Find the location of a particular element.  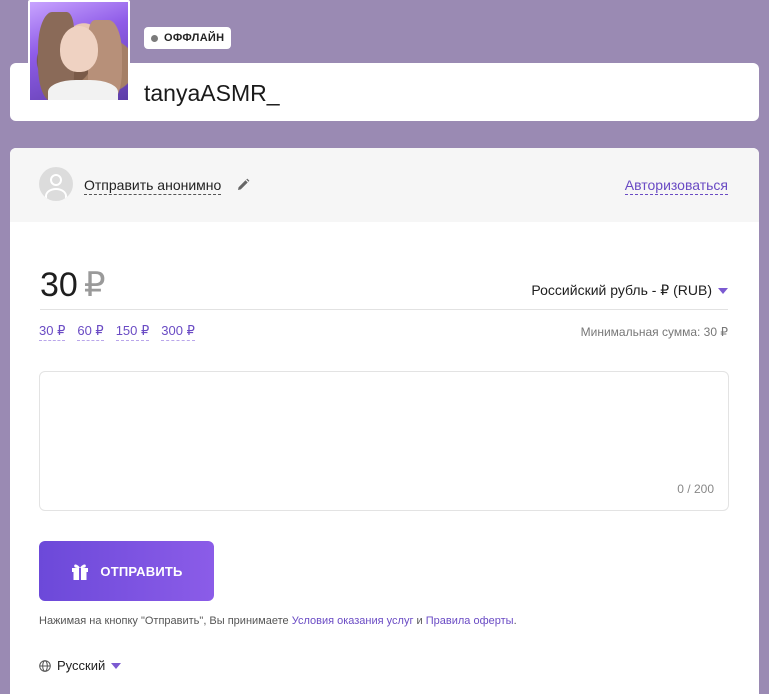

offer-rules-link: Правила оферты is located at coordinates (470, 621).